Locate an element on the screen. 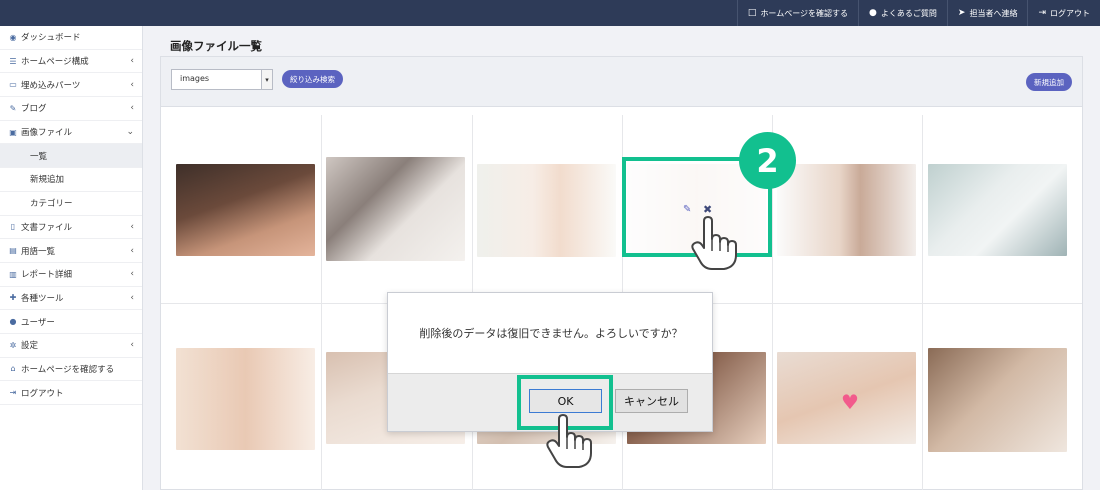 This screenshot has height=490, width=1100. sidebar-item-label: 各種ツール is located at coordinates (42, 298).